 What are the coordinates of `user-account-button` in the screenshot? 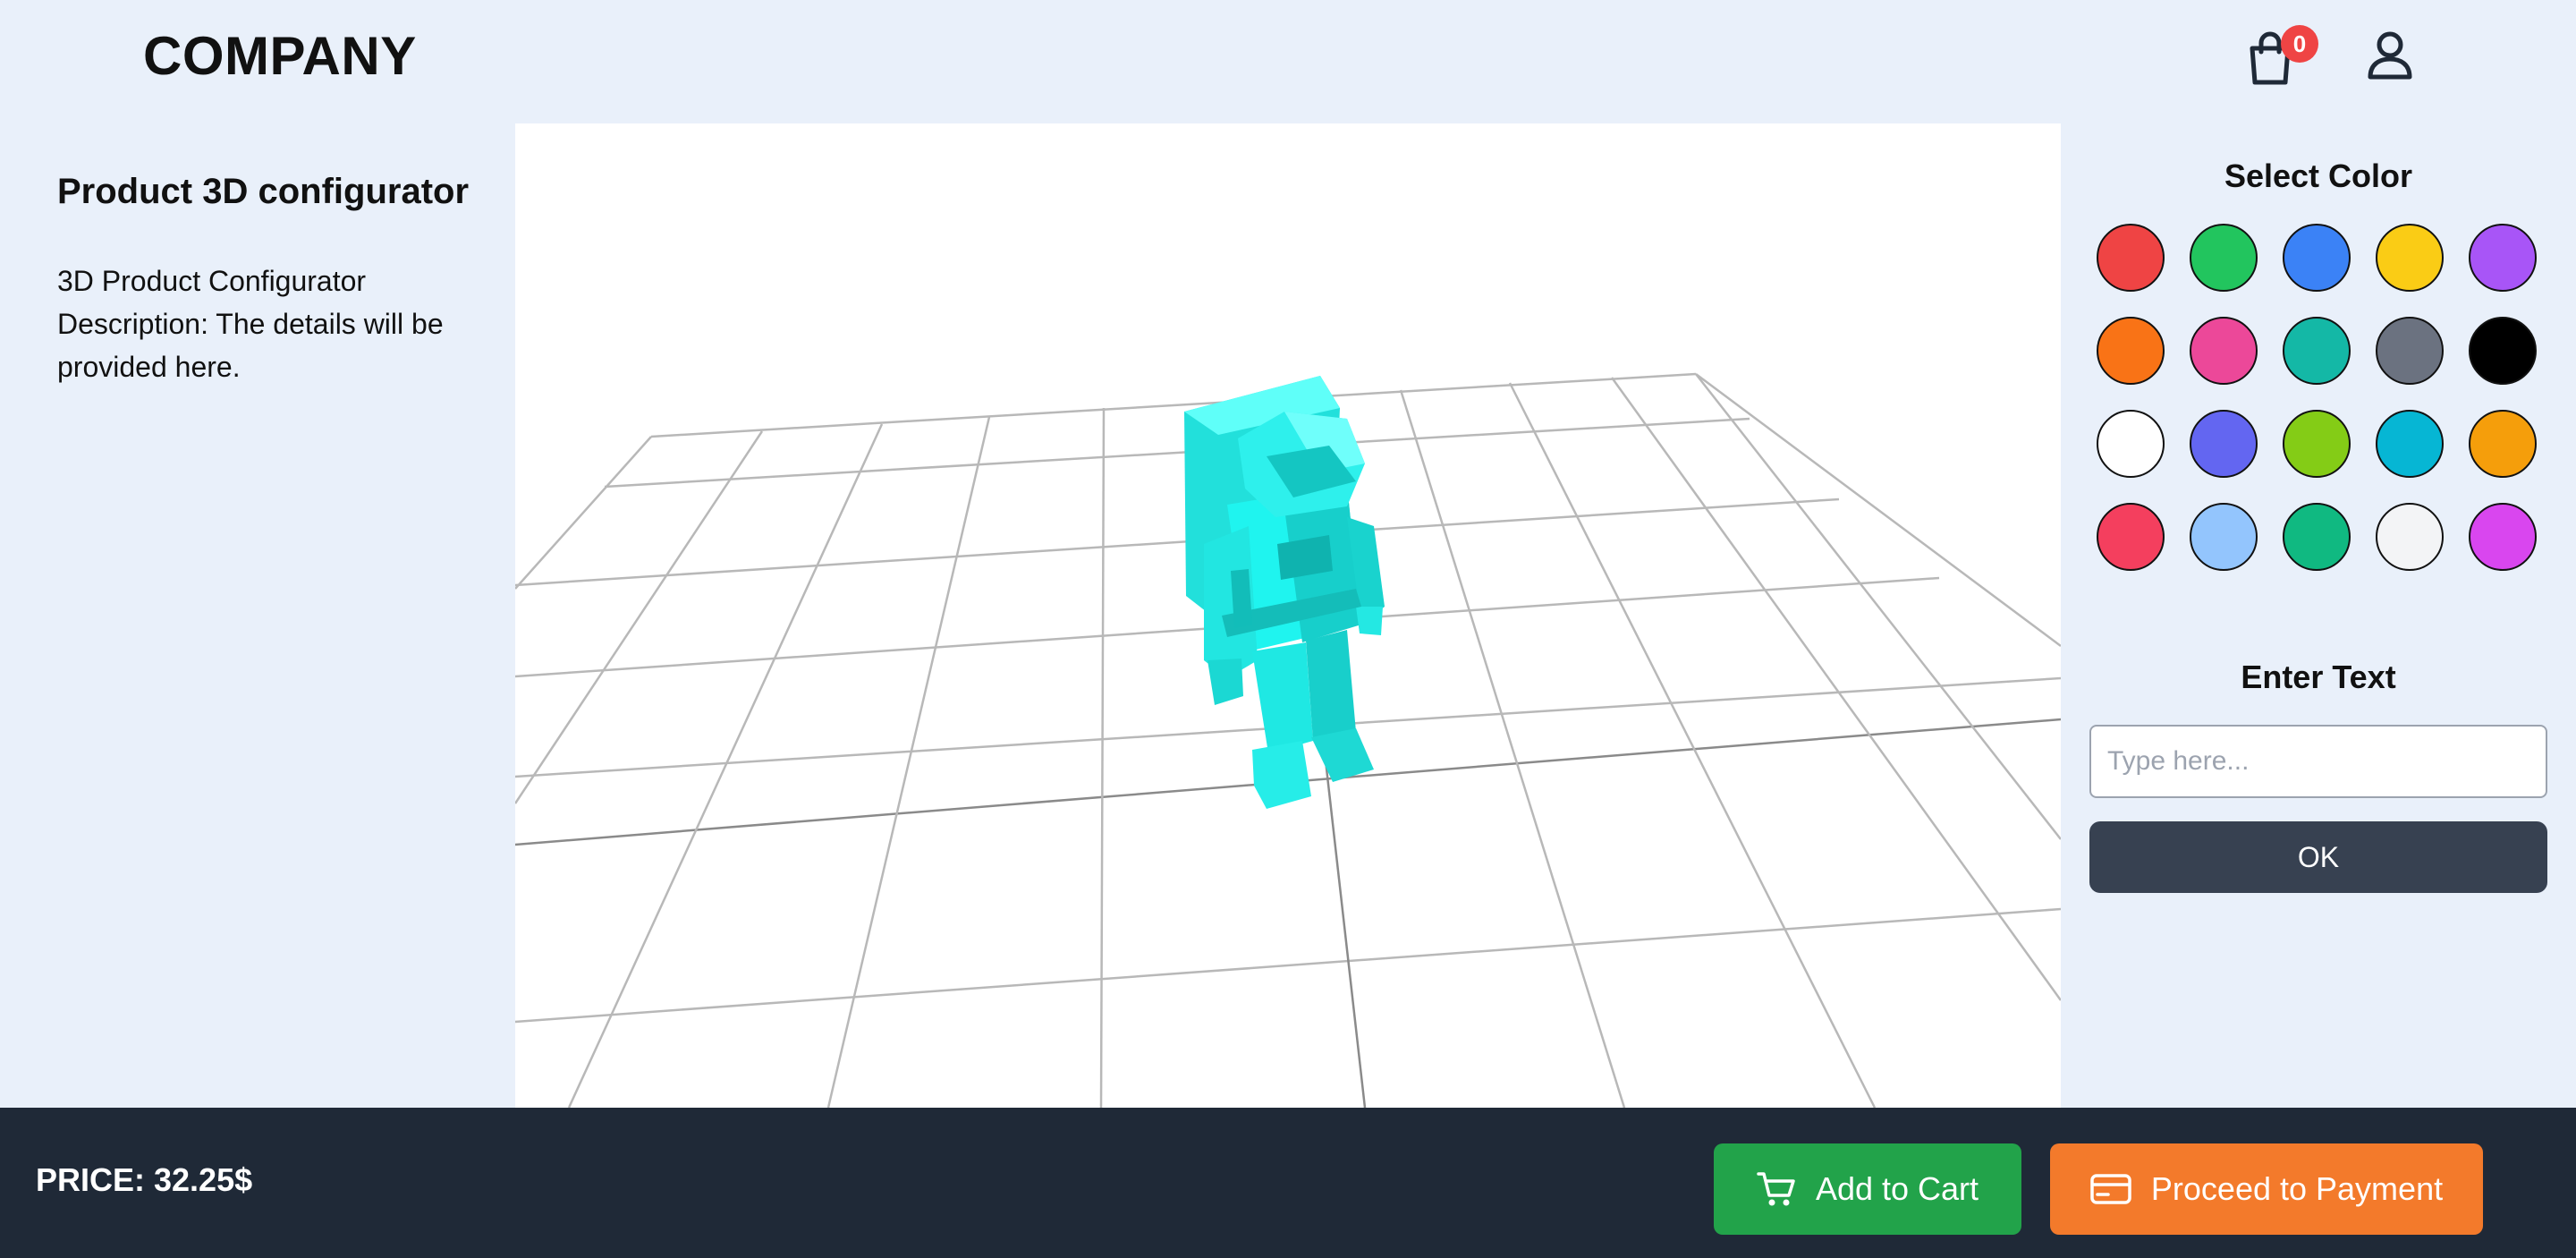 It's located at (2390, 55).